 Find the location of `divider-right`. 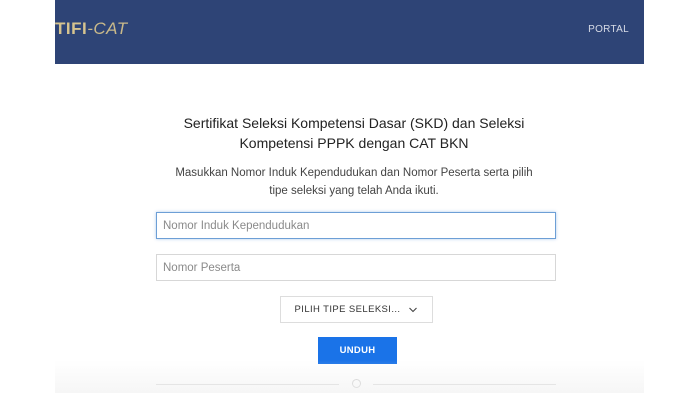

divider-right is located at coordinates (464, 384).